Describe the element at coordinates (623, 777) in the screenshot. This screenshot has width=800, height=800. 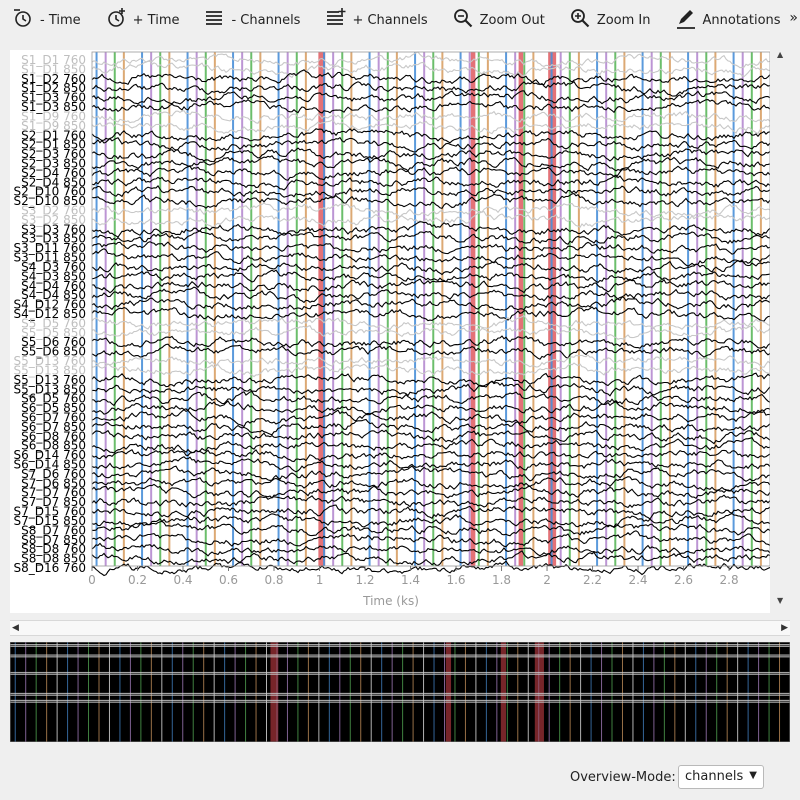
I see `overview-mode-label: Overview-Mode:` at that location.